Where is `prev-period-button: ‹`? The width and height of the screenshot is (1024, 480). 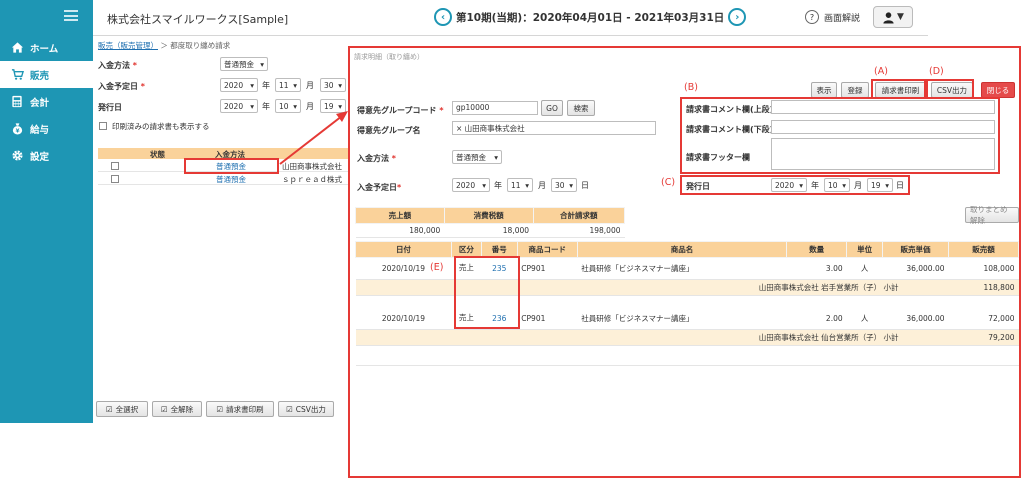 prev-period-button: ‹ is located at coordinates (443, 17).